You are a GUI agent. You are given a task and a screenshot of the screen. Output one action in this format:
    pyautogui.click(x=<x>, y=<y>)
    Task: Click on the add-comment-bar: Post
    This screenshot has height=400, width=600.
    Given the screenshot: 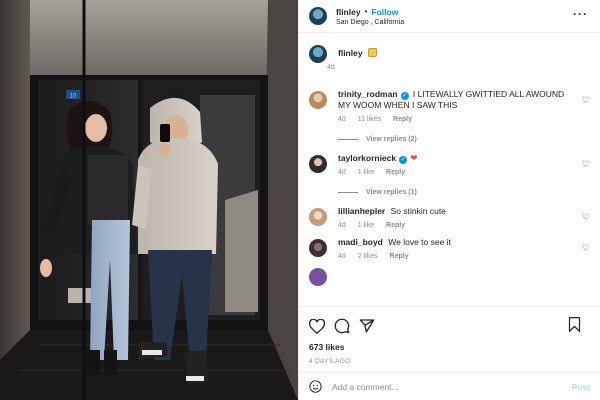 What is the action you would take?
    pyautogui.click(x=449, y=386)
    